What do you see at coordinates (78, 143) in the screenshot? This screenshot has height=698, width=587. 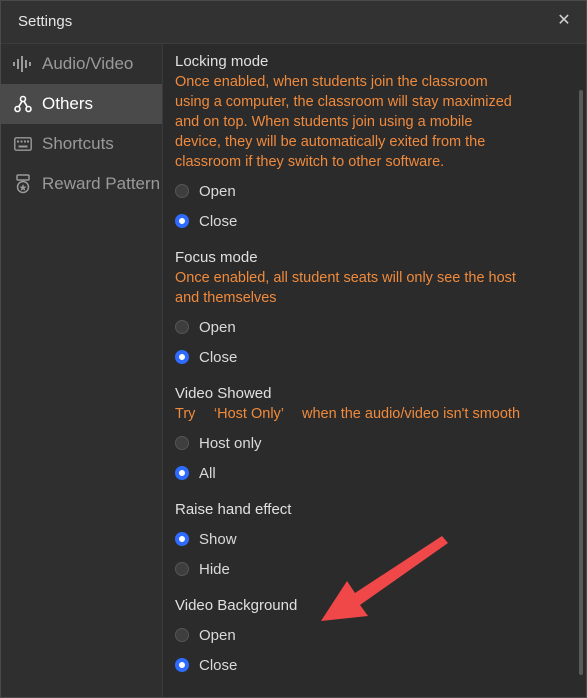 I see `sidebar-item-label: Shortcuts` at bounding box center [78, 143].